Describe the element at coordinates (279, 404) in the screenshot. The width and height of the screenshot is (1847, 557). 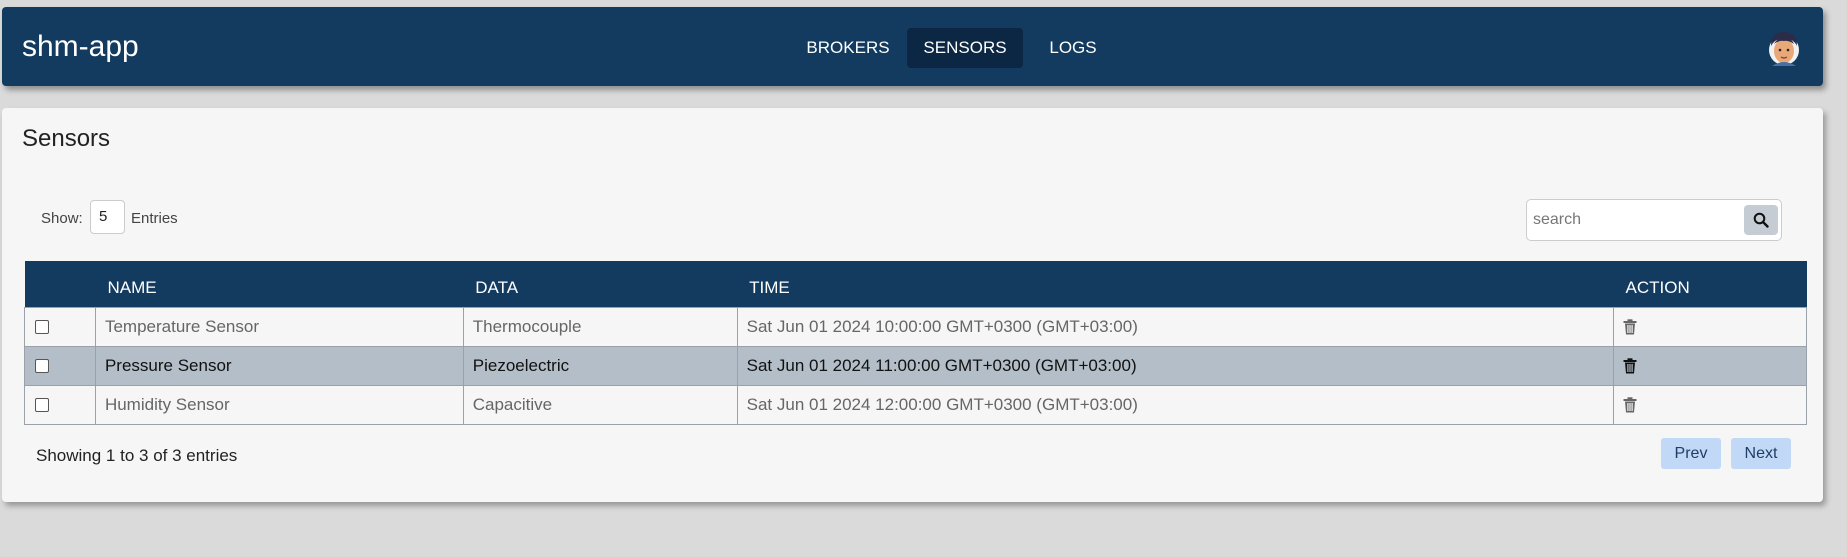
I see `sensor-name: Humidity Sensor` at that location.